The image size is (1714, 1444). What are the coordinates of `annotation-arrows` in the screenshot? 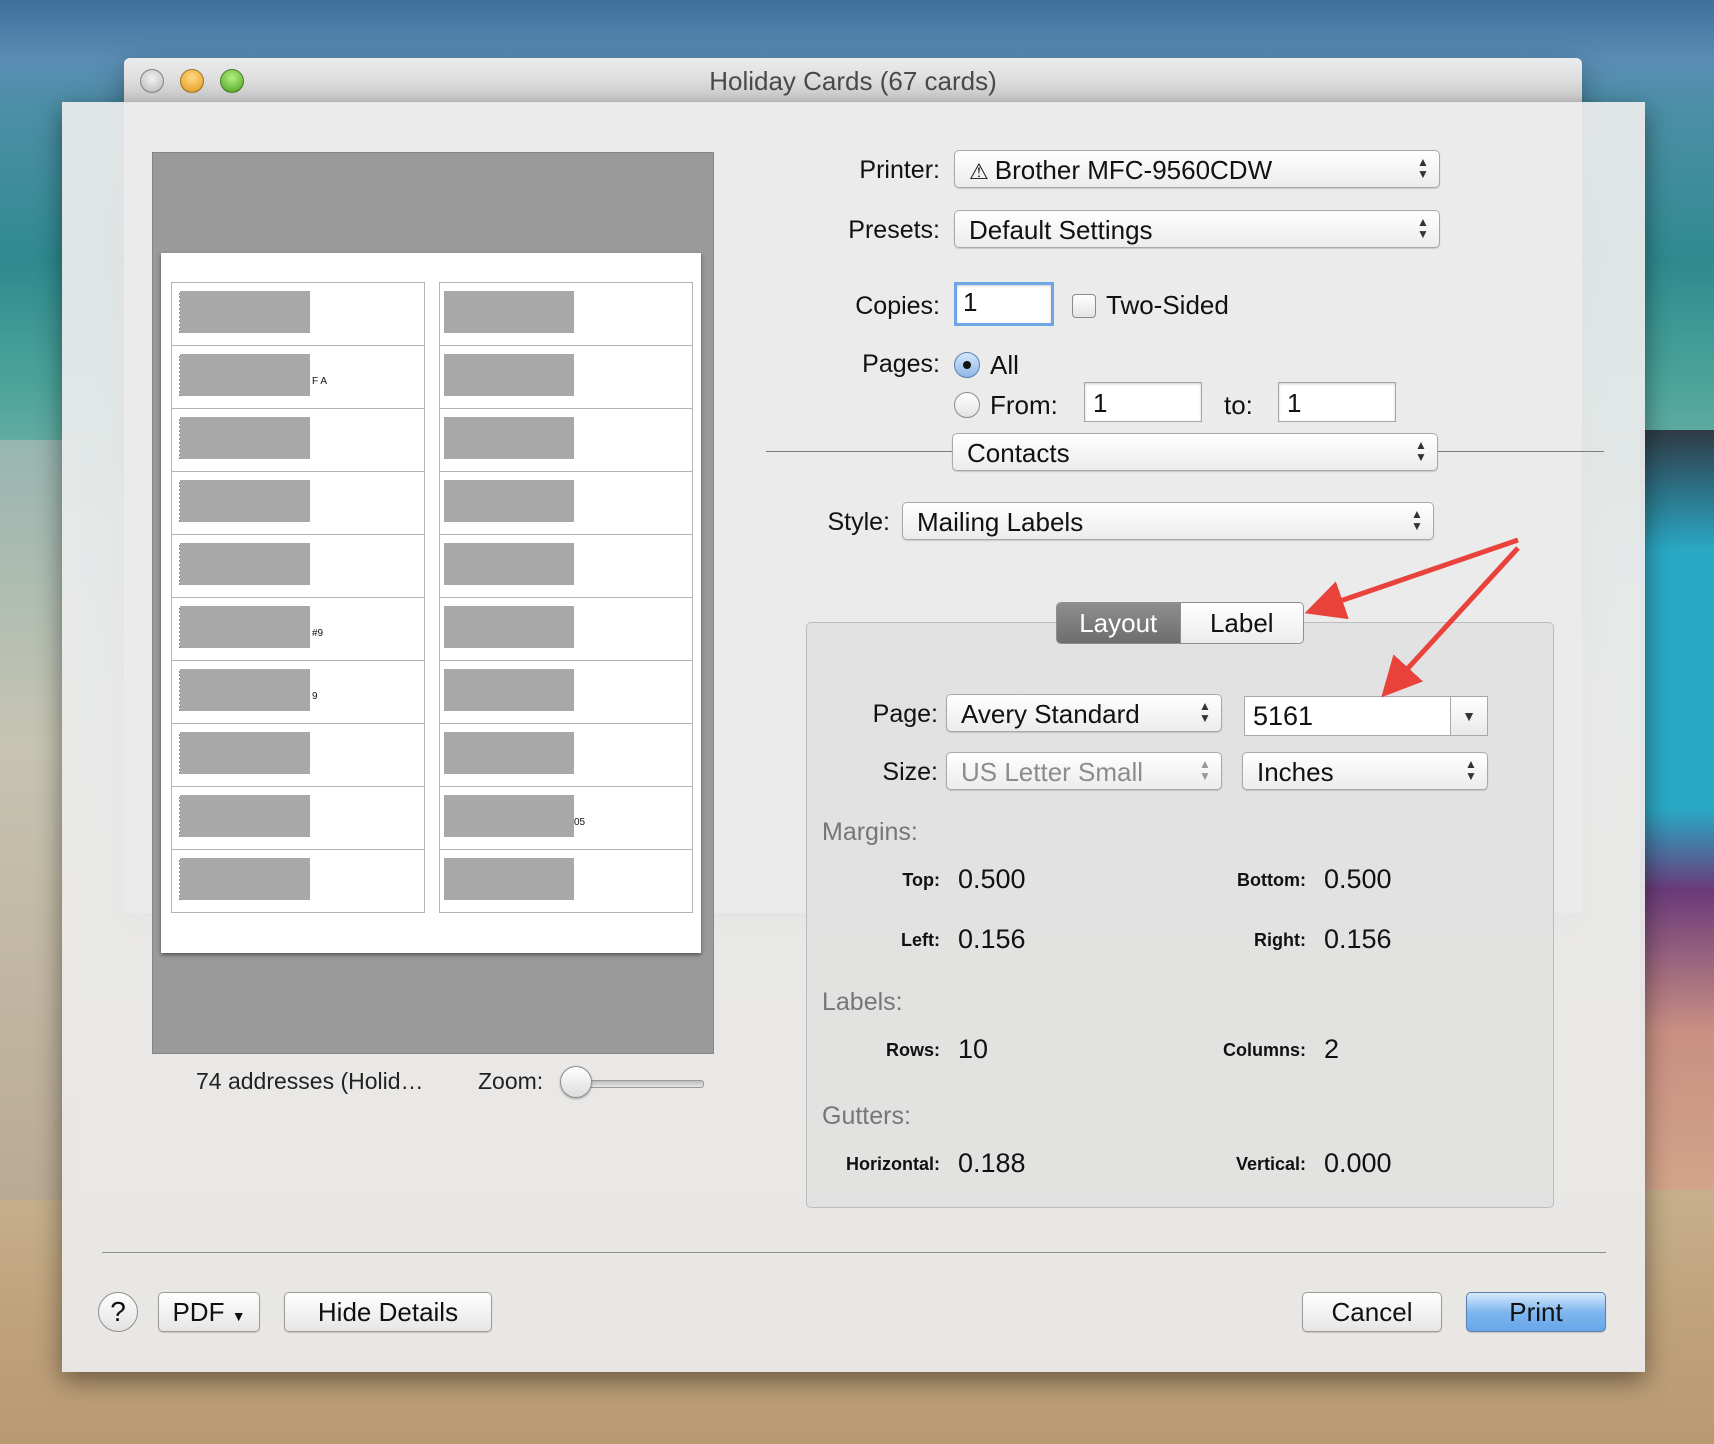 It's located at (1412, 617).